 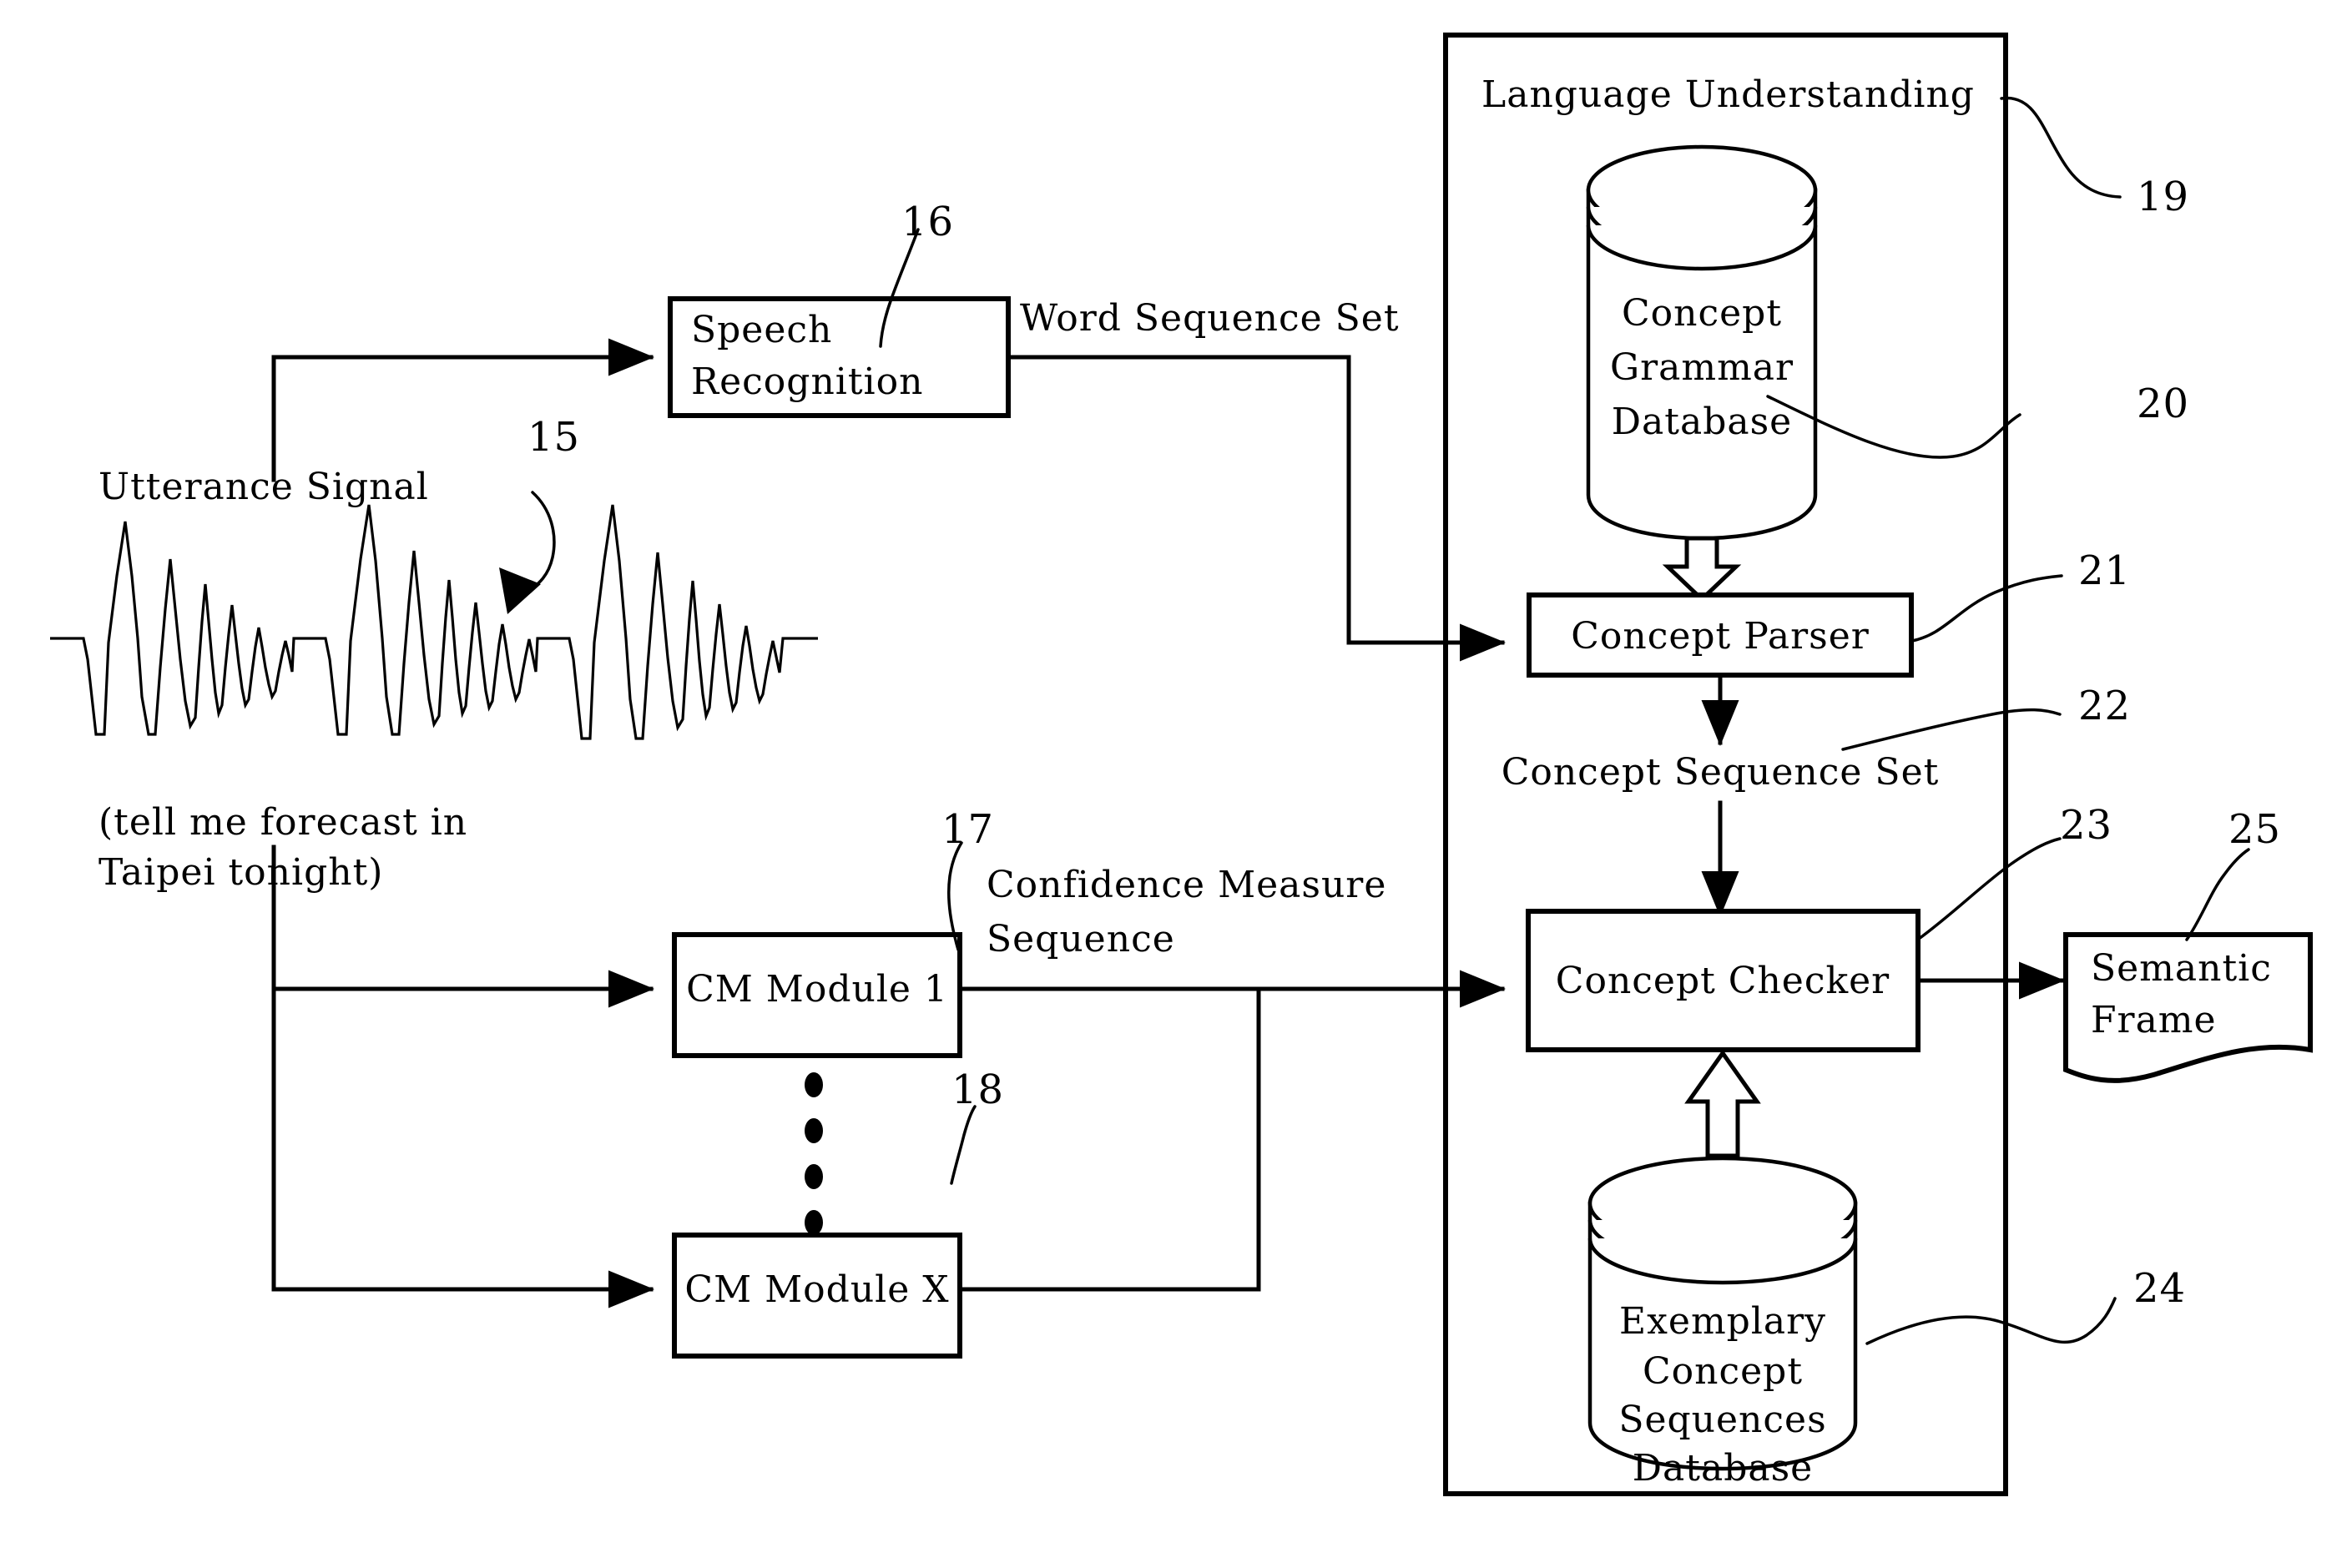 What do you see at coordinates (833, 932) in the screenshot?
I see `cm-module-1-group: CM Module 1 17` at bounding box center [833, 932].